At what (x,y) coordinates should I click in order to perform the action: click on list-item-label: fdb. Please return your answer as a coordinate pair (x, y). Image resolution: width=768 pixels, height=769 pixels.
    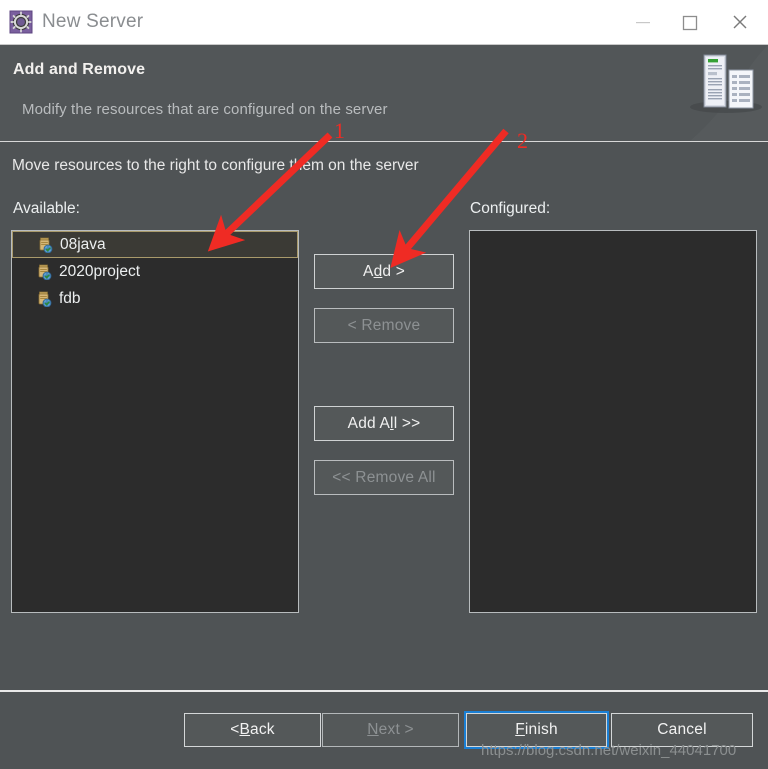
    Looking at the image, I should click on (70, 298).